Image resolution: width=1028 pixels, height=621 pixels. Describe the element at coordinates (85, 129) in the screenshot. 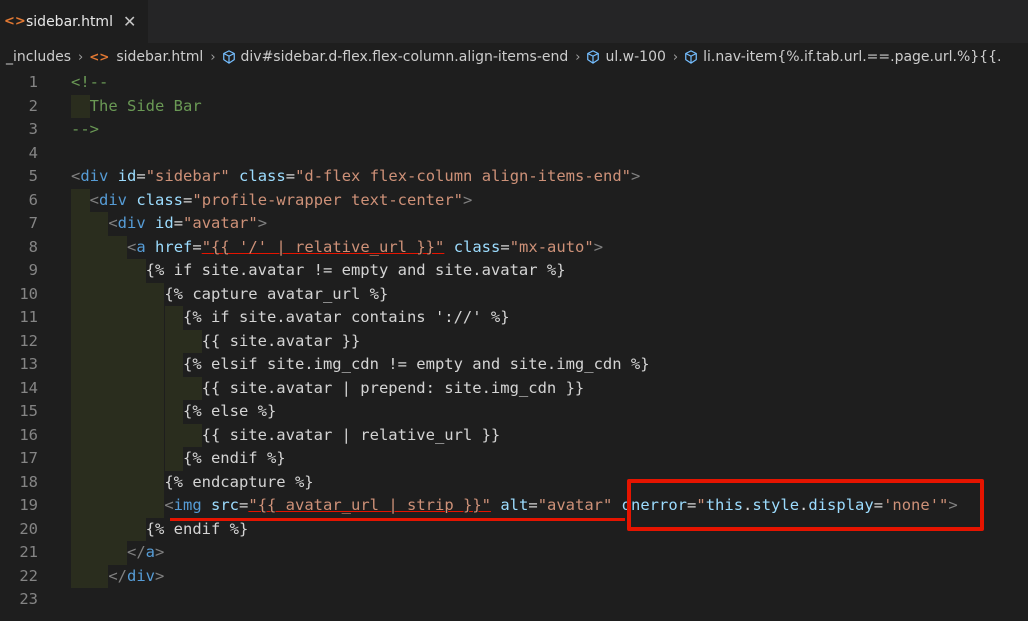

I see `code-text: -->` at that location.